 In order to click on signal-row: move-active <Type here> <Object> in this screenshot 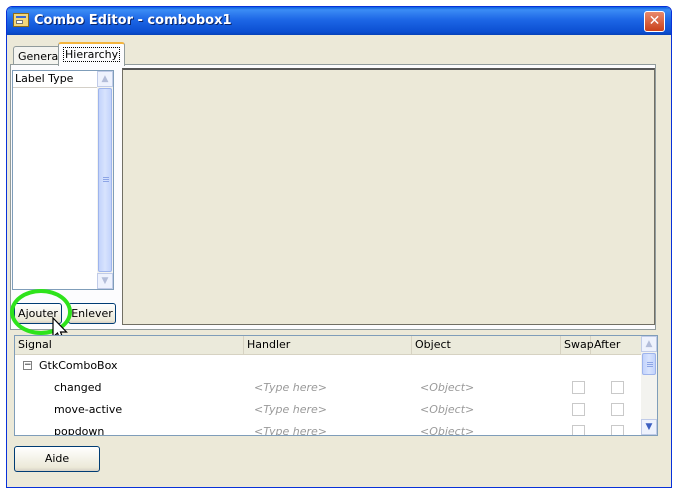, I will do `click(328, 410)`.